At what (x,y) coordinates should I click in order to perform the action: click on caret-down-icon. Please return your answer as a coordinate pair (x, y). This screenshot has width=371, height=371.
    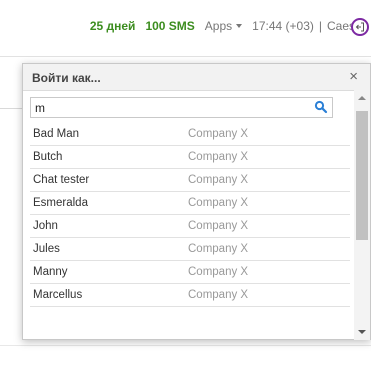
    Looking at the image, I should click on (239, 26).